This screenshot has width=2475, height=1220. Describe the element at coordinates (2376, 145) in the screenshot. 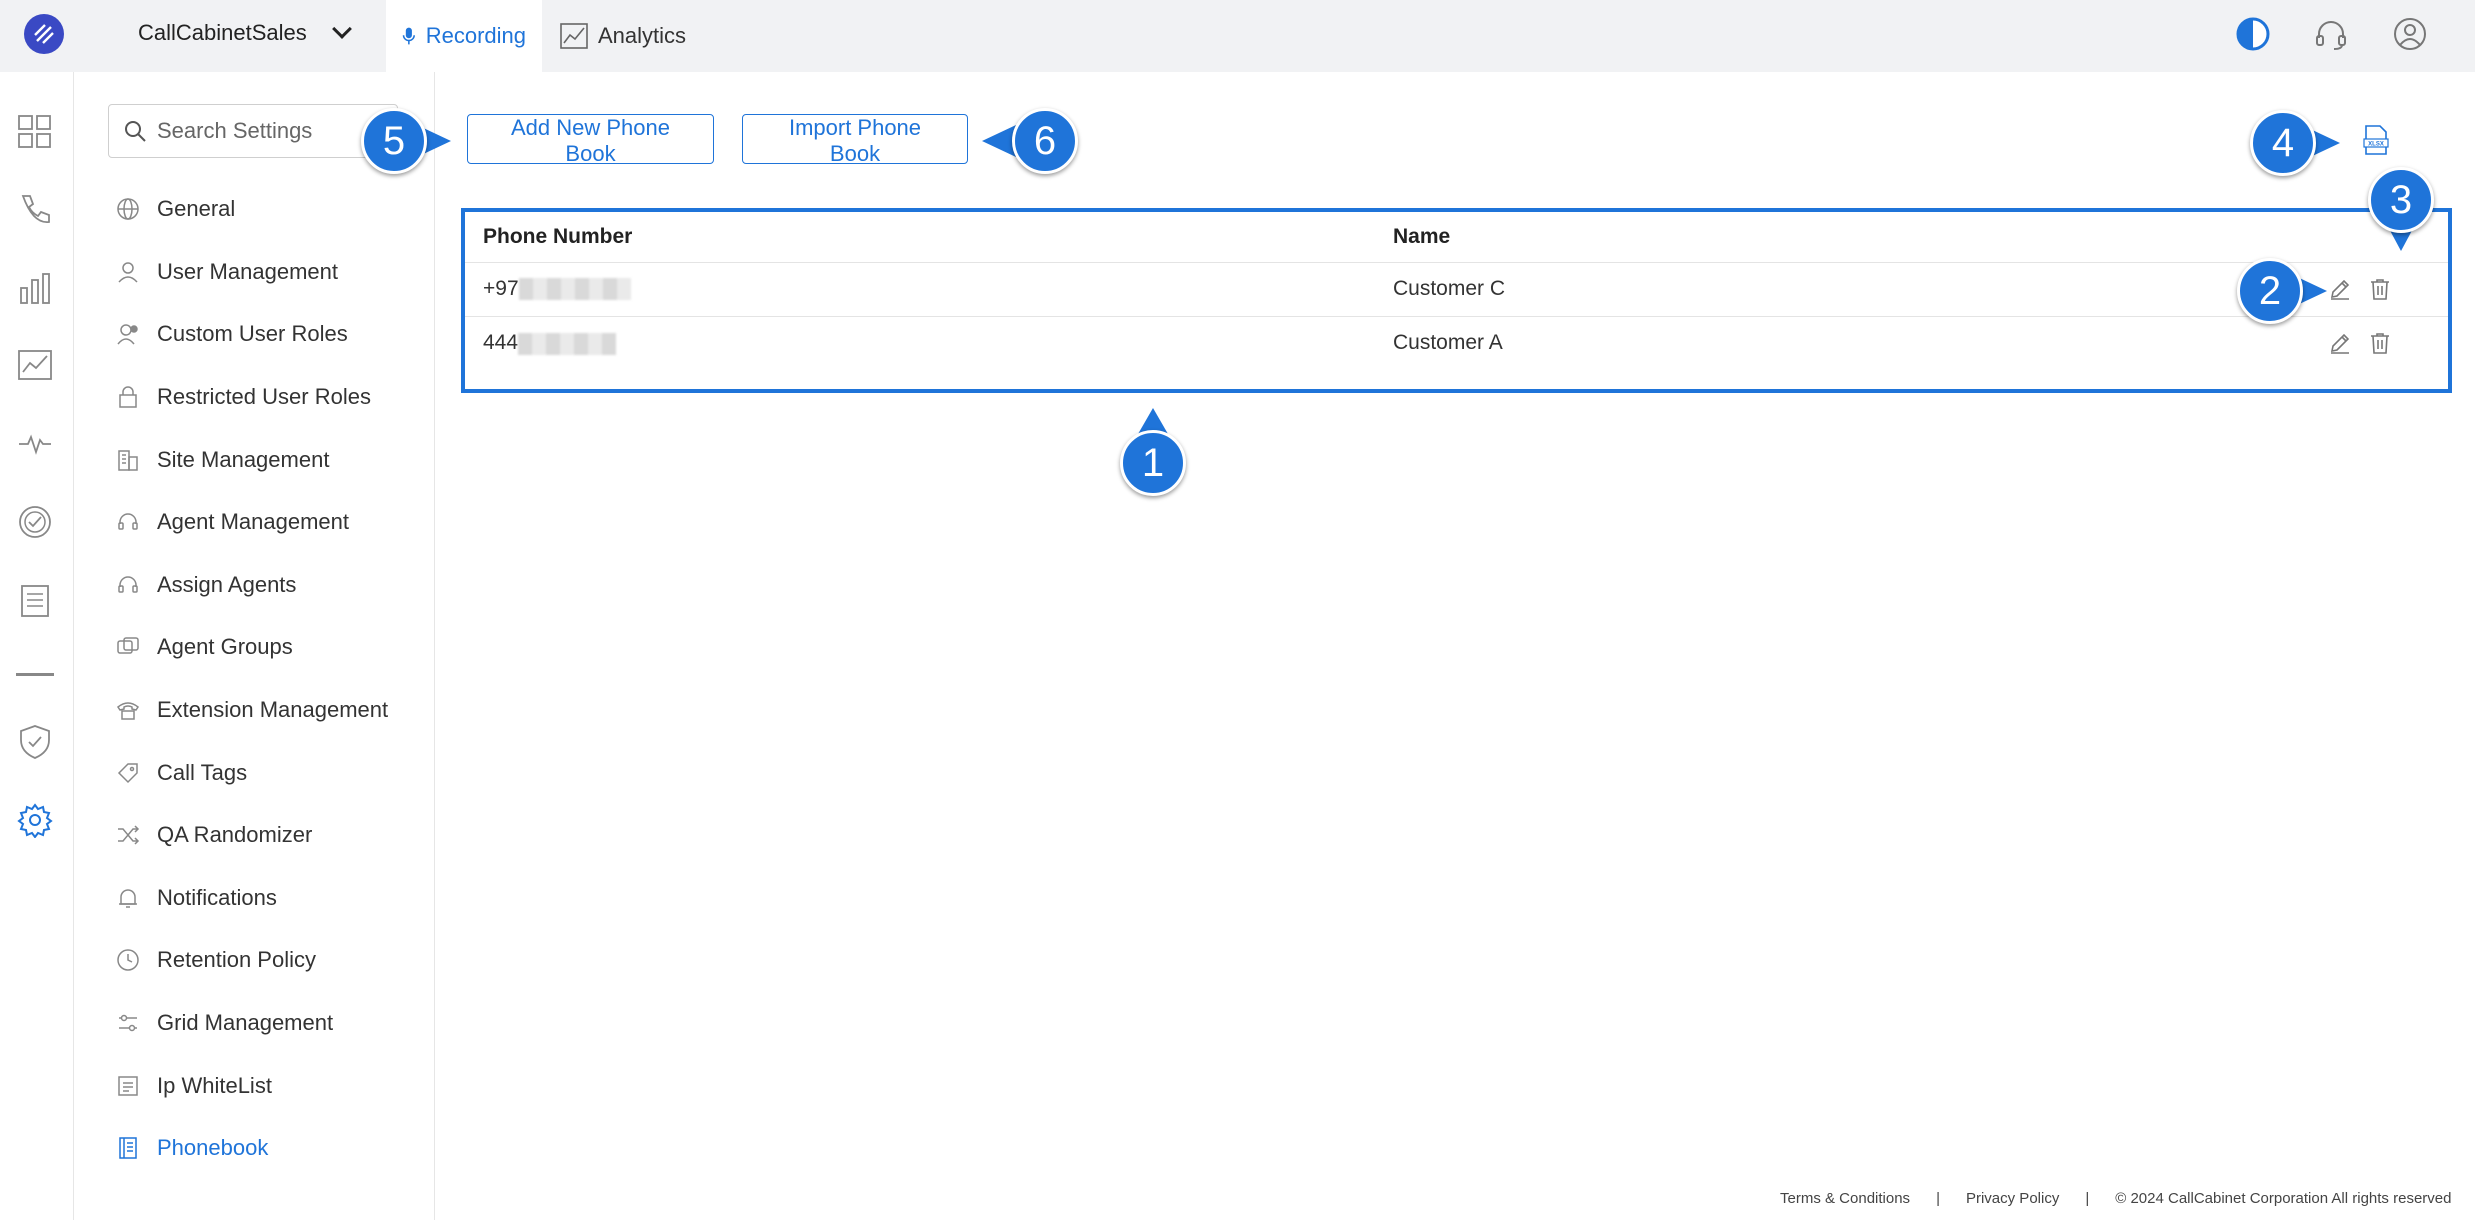

I see `svg-text: XLSX` at that location.